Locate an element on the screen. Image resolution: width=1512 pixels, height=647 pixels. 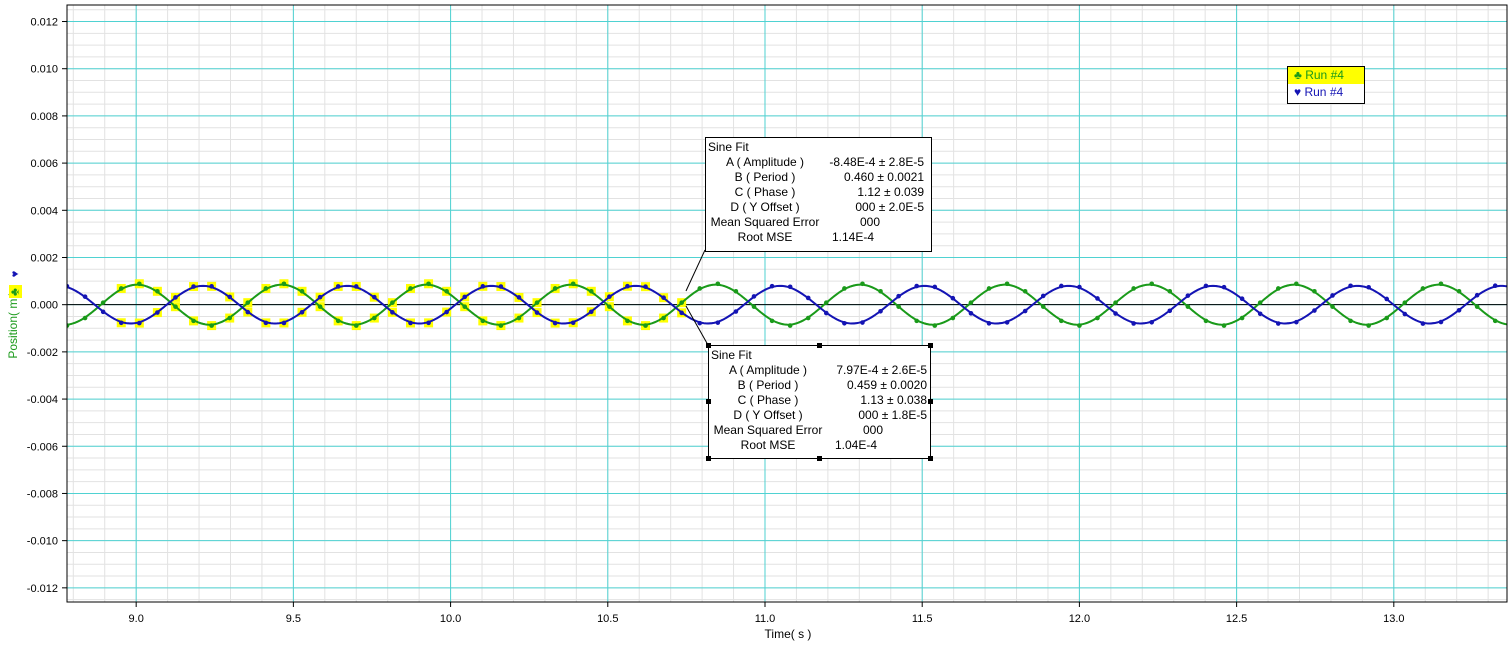
heart-icon: ♥ is located at coordinates (1298, 92).